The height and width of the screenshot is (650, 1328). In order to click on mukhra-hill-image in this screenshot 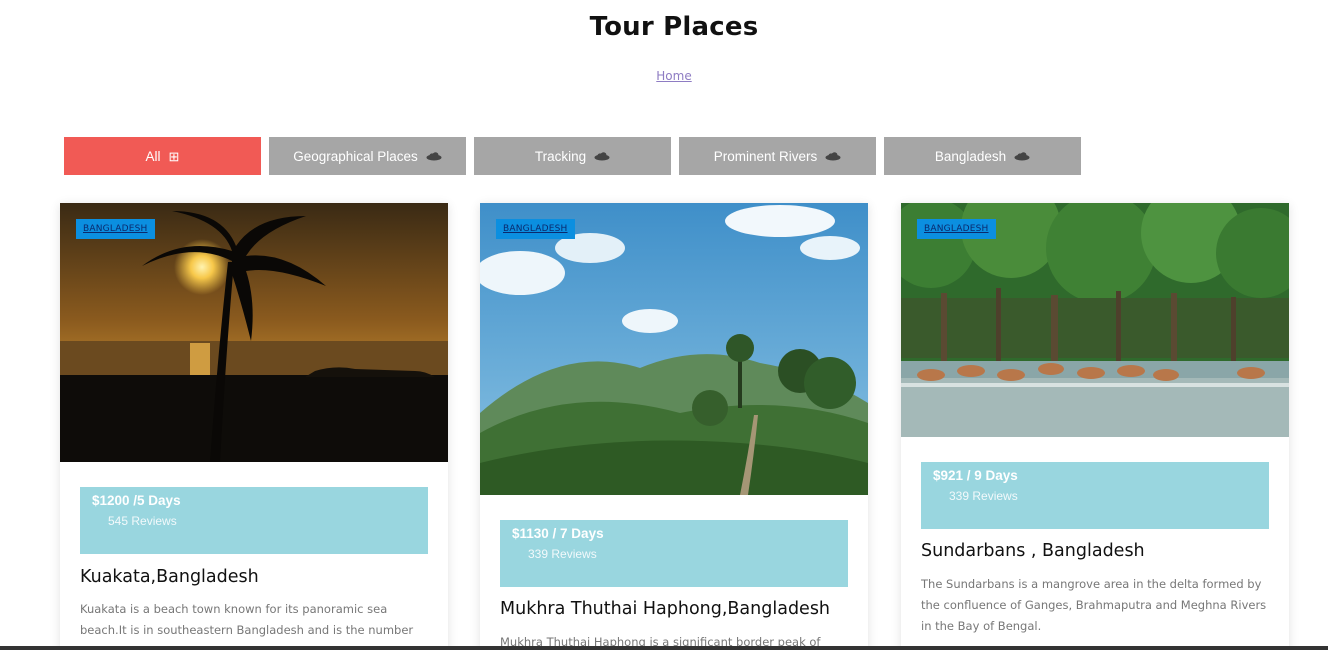, I will do `click(674, 349)`.